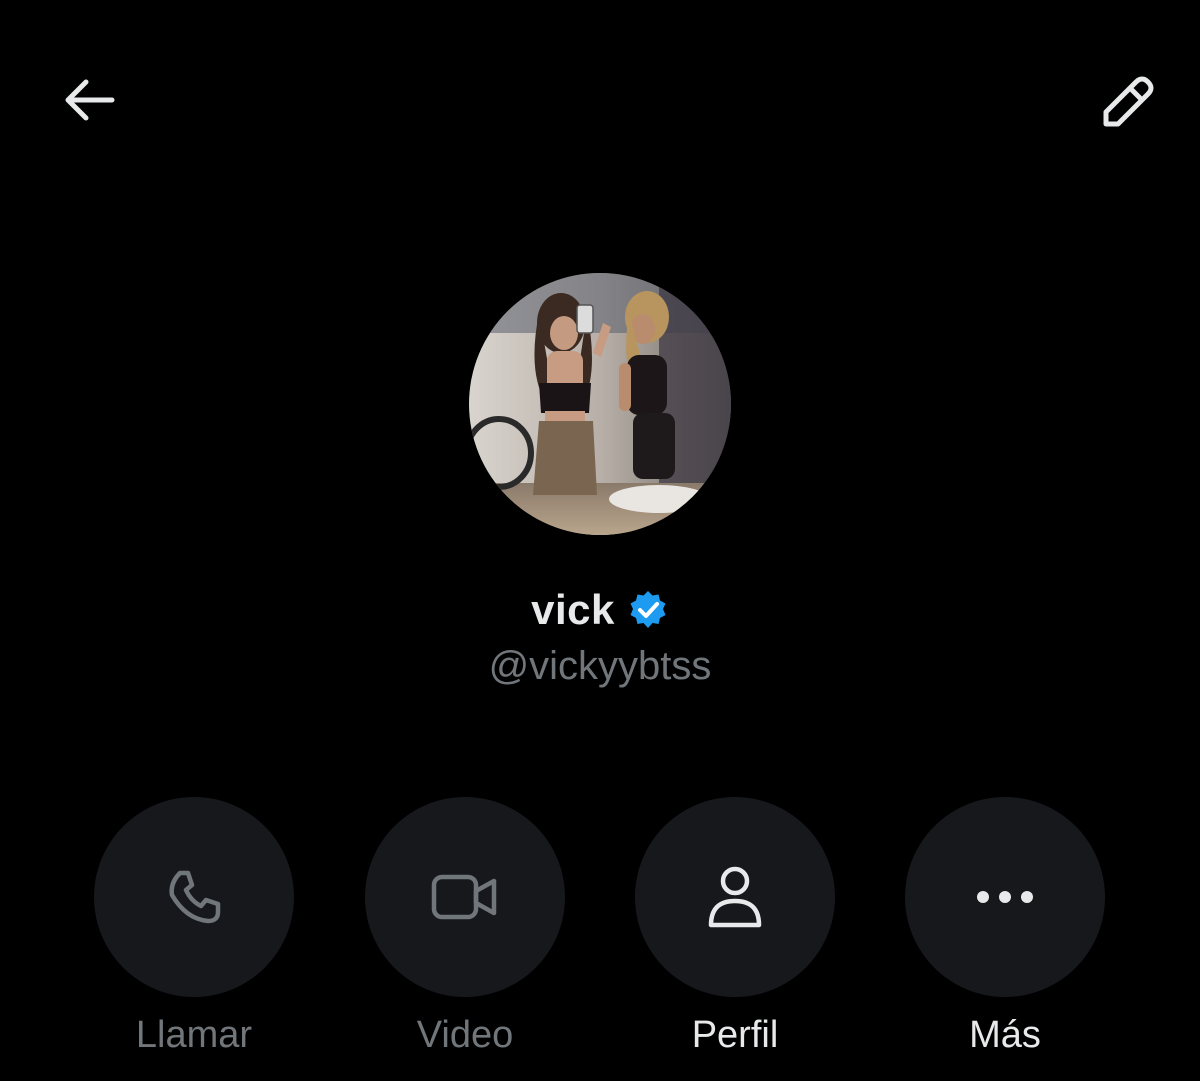  What do you see at coordinates (1128, 101) in the screenshot?
I see `pencil-icon` at bounding box center [1128, 101].